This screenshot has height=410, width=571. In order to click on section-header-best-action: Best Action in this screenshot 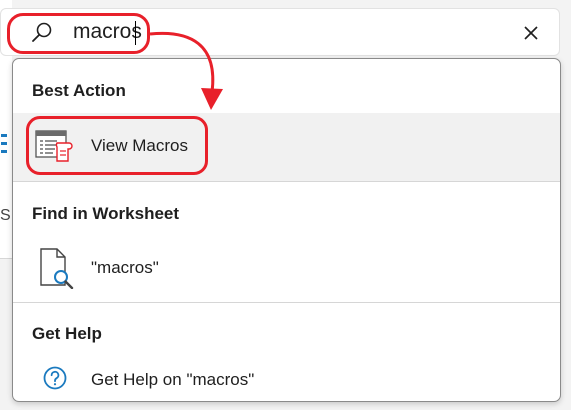, I will do `click(79, 90)`.